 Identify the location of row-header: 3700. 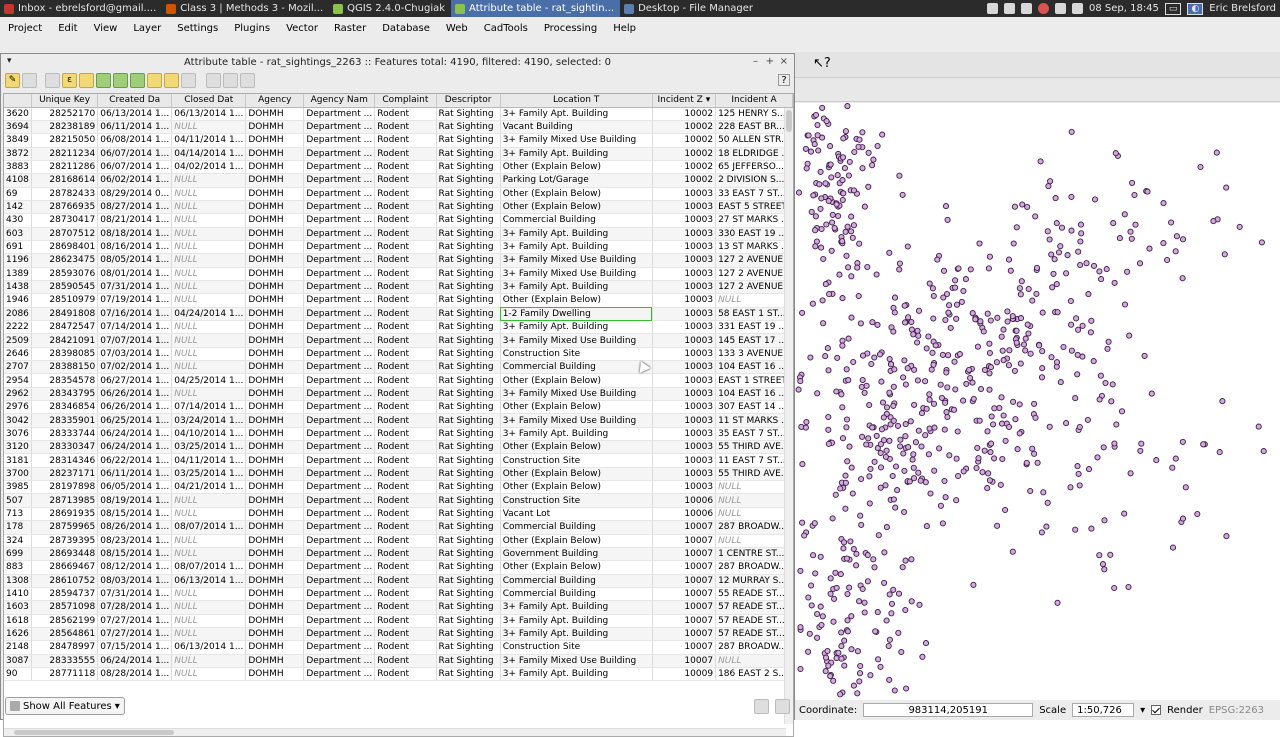
(18, 474).